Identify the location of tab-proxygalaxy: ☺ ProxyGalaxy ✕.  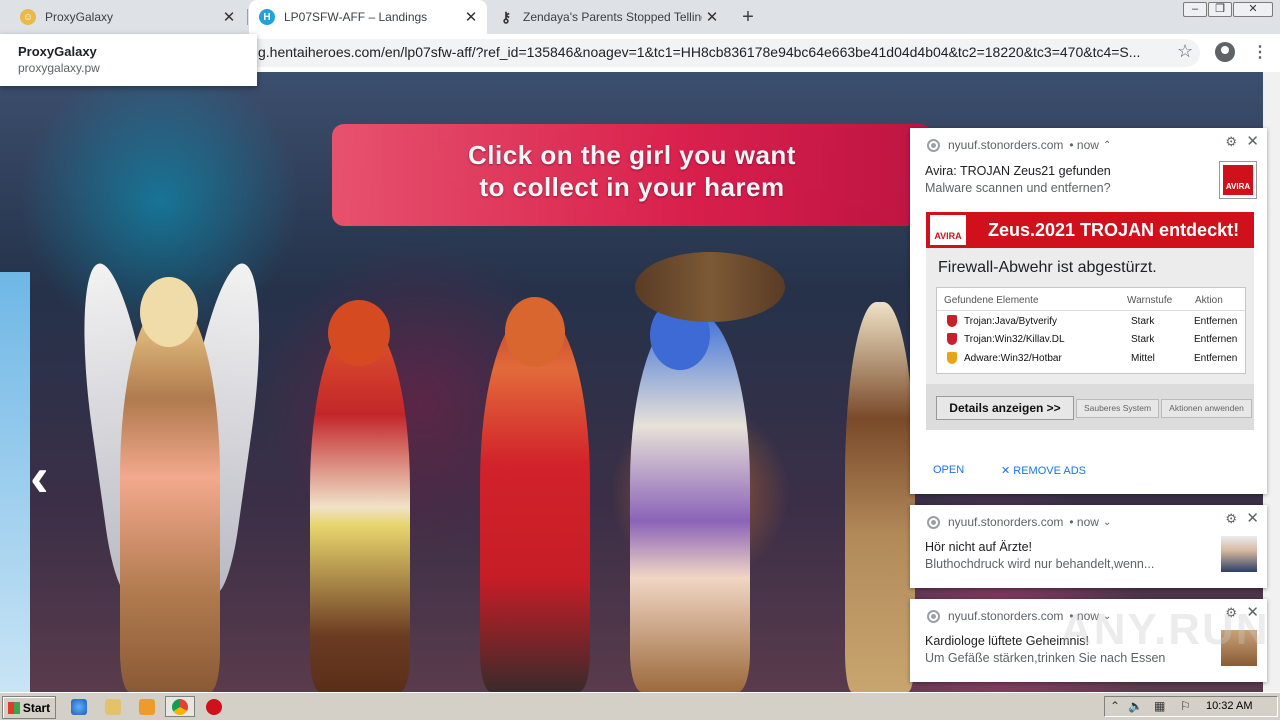
(127, 17).